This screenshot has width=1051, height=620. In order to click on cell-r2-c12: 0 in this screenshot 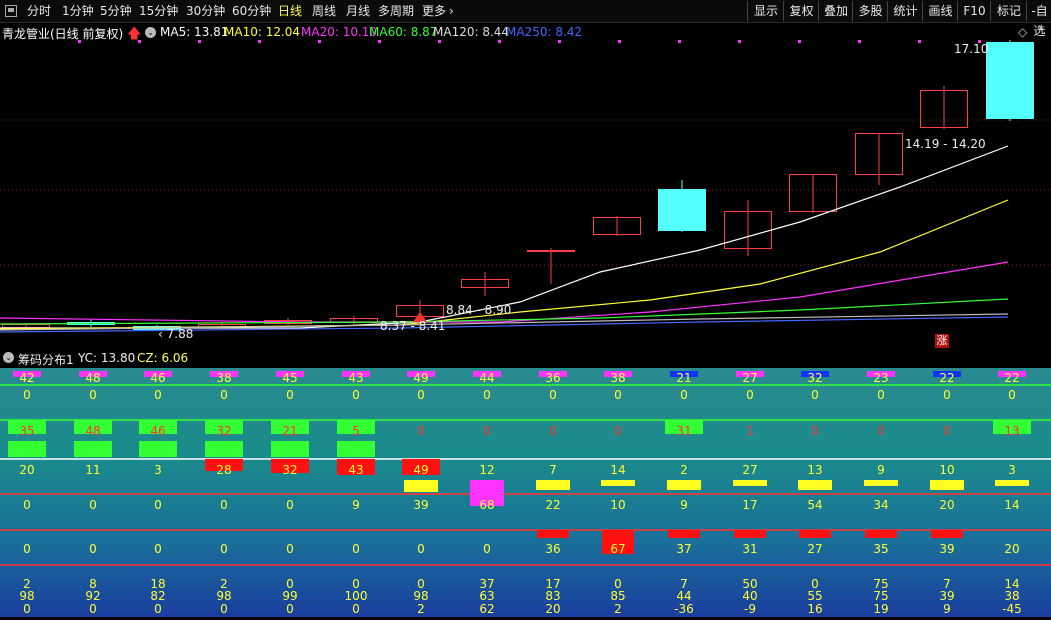, I will do `click(815, 431)`.